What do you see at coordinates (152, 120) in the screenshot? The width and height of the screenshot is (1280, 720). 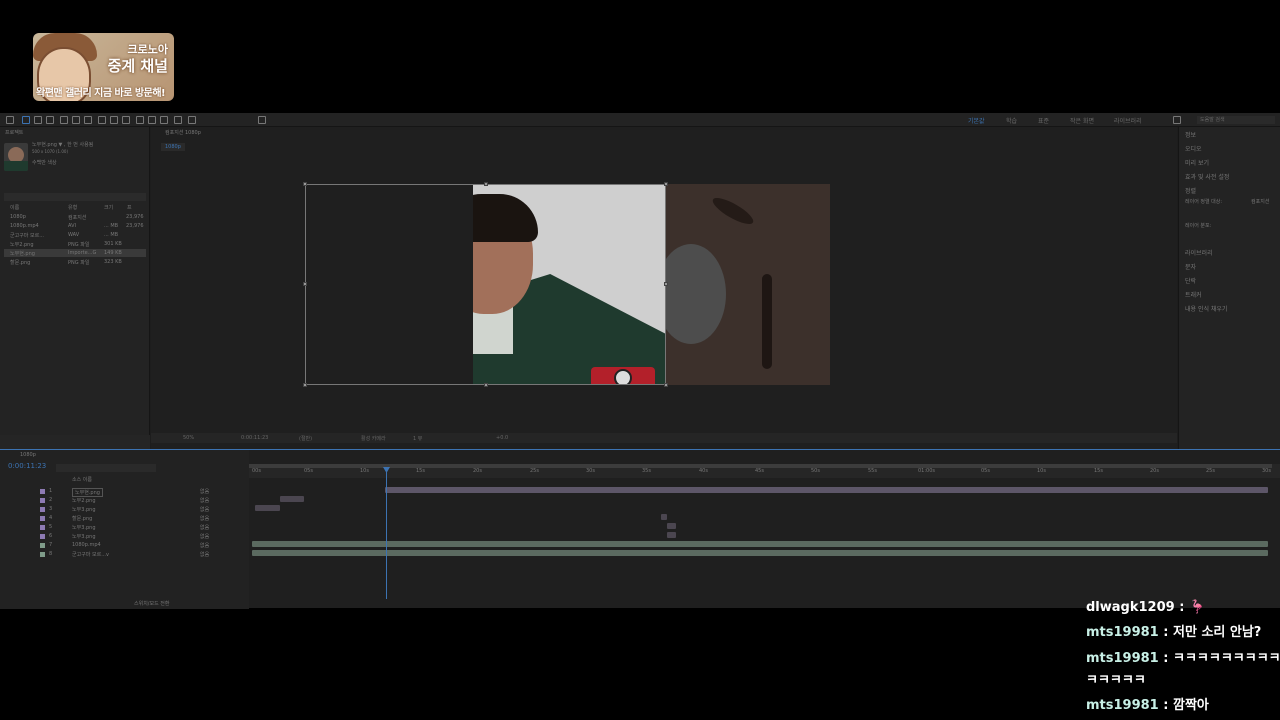 I see `clone-stamp-tool-icon` at bounding box center [152, 120].